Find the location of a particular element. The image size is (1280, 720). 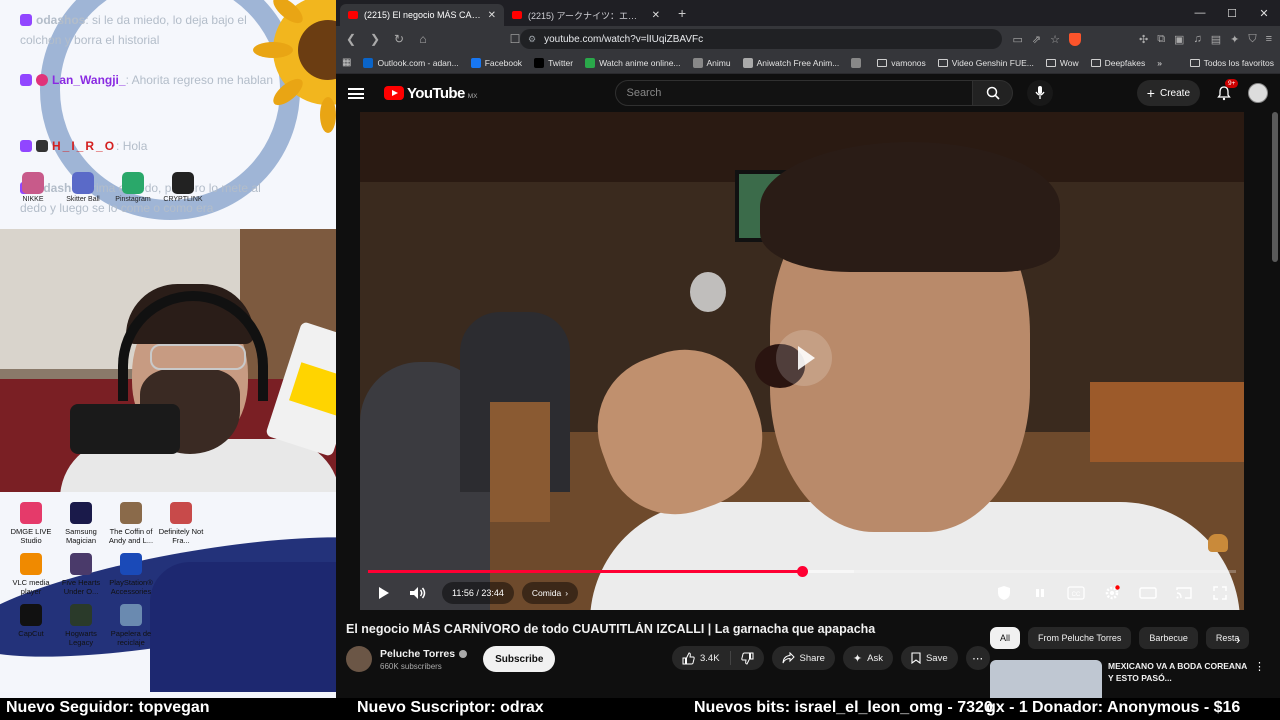

desktop-shortcut: VLC media player is located at coordinates (31, 574).